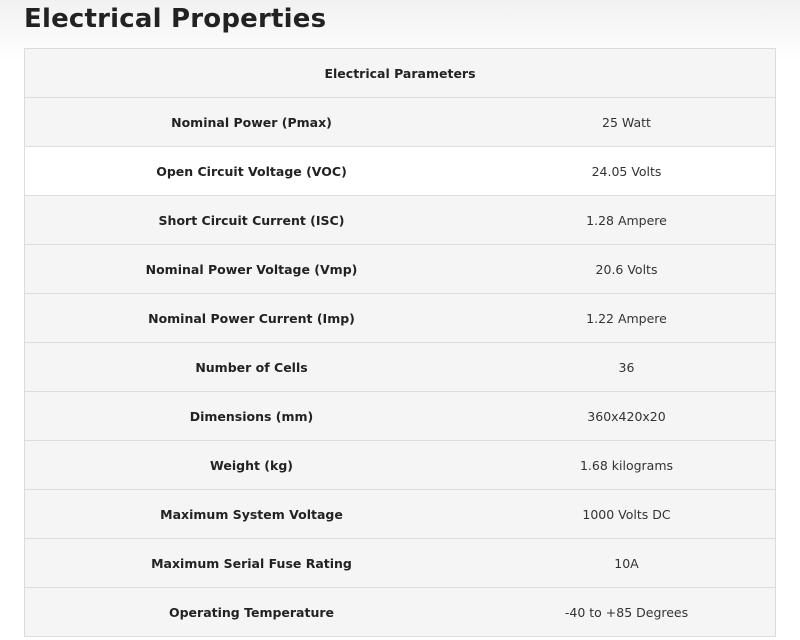 The height and width of the screenshot is (640, 800). Describe the element at coordinates (627, 514) in the screenshot. I see `parameter-value: 1000 Volts DC` at that location.